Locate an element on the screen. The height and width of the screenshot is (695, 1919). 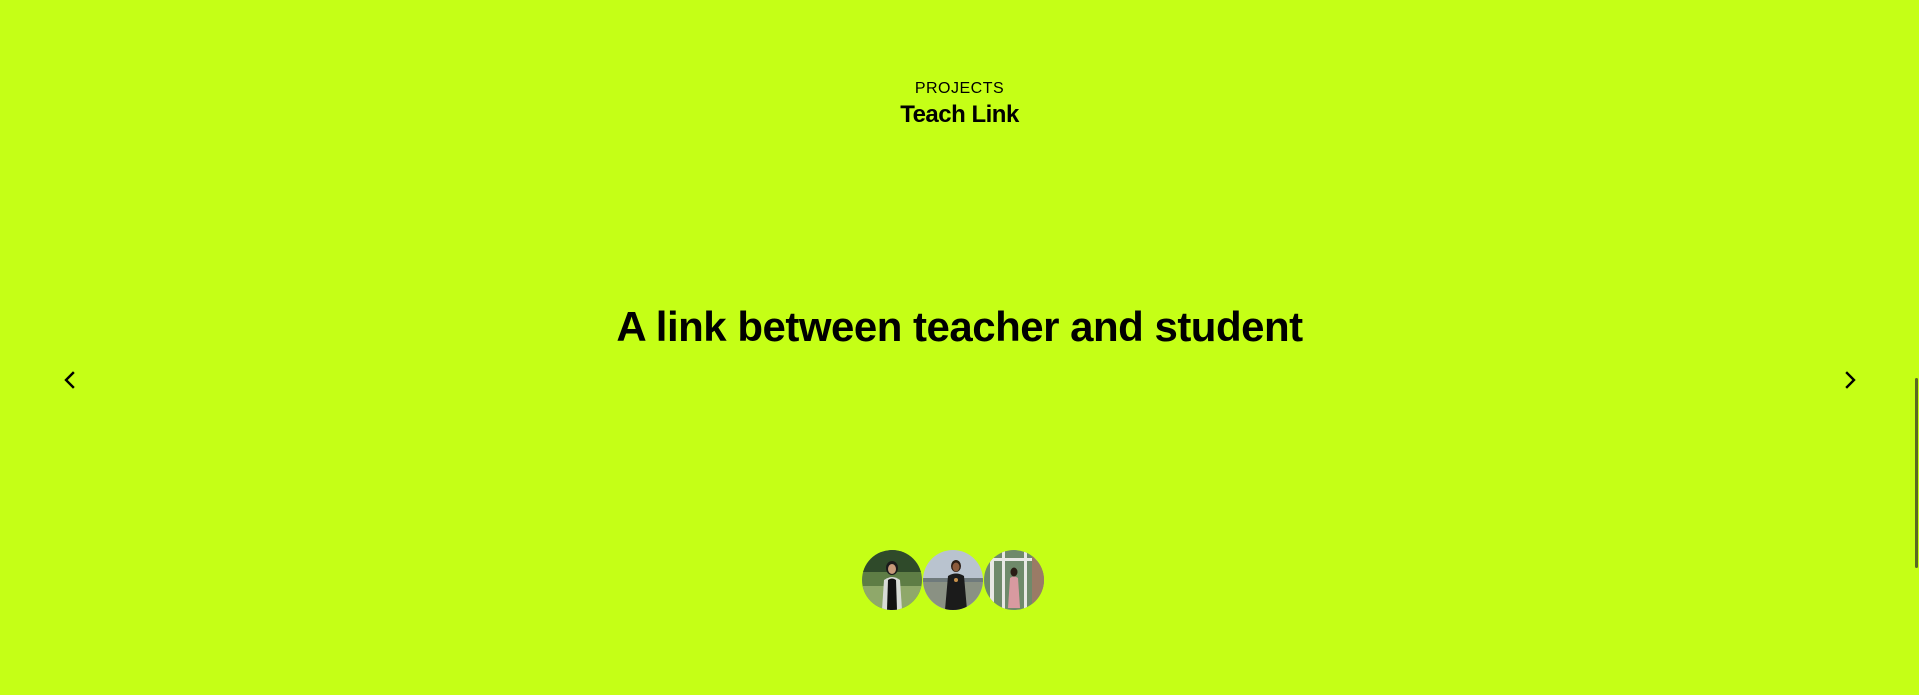
carousel-prev-button is located at coordinates (70, 380).